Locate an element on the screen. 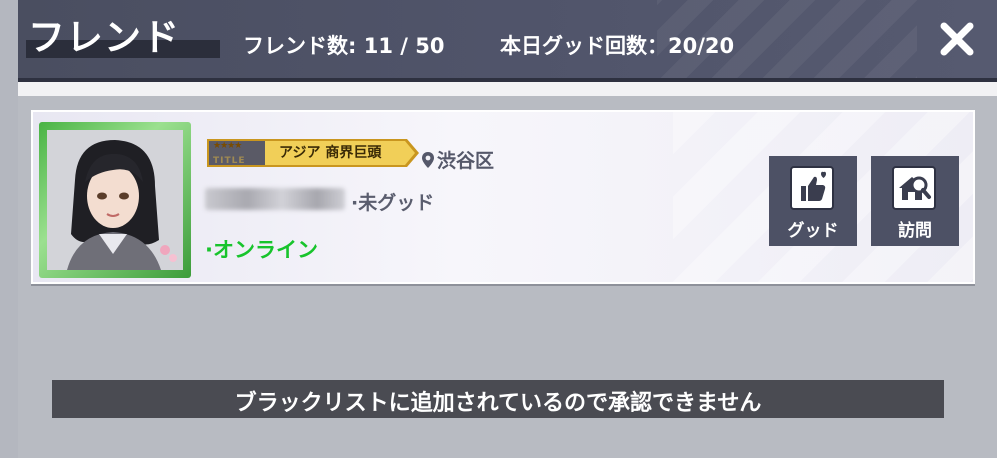 This screenshot has height=458, width=997. close-button is located at coordinates (957, 39).